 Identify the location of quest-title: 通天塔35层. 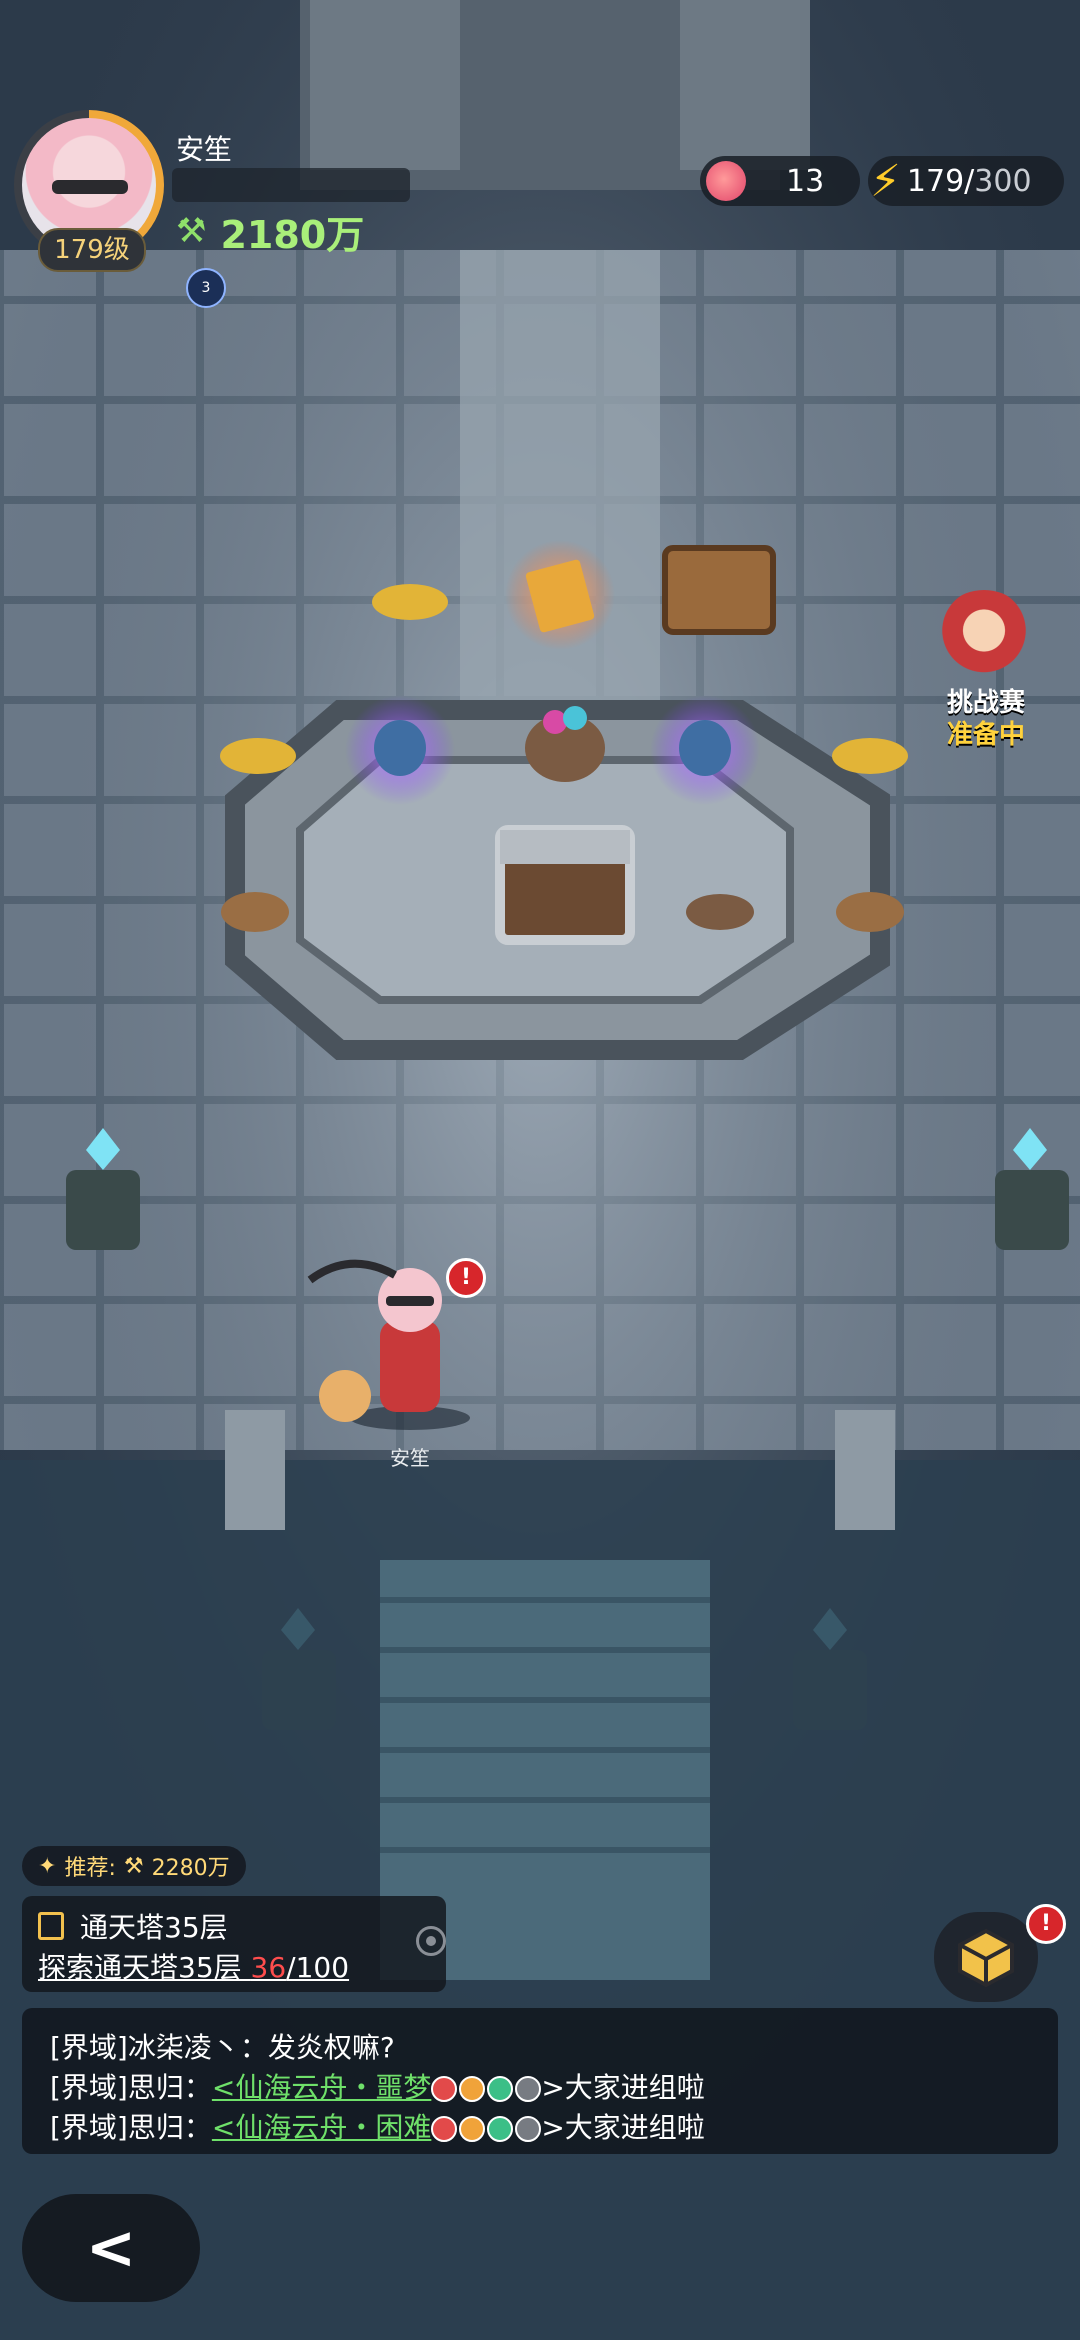
(154, 1927).